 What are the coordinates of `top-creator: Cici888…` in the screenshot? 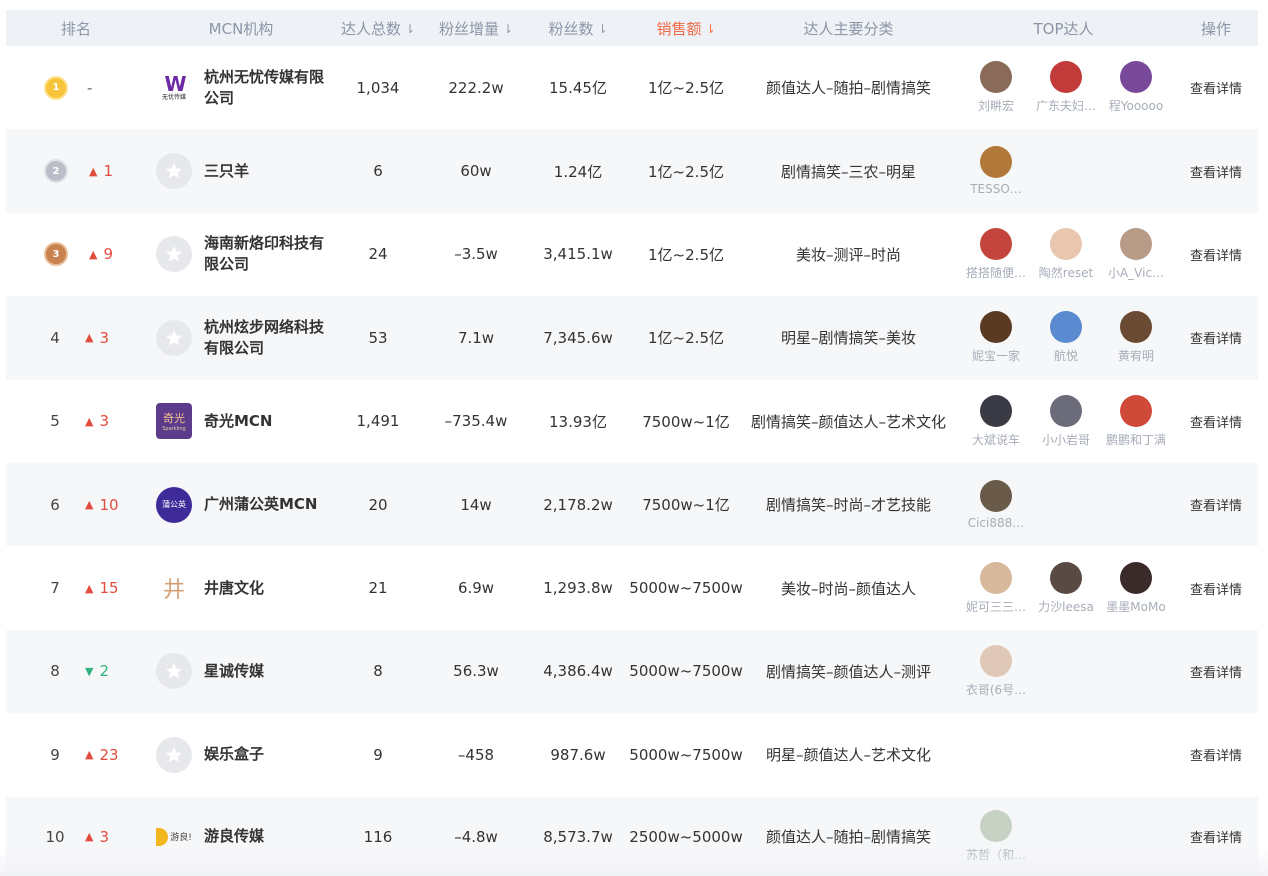 It's located at (996, 504).